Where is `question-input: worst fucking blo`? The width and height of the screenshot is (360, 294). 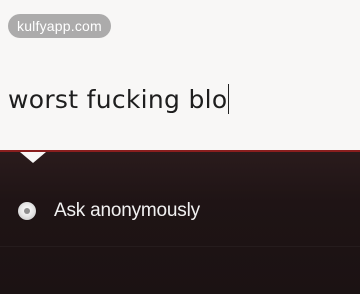
question-input: worst fucking blo is located at coordinates (119, 99).